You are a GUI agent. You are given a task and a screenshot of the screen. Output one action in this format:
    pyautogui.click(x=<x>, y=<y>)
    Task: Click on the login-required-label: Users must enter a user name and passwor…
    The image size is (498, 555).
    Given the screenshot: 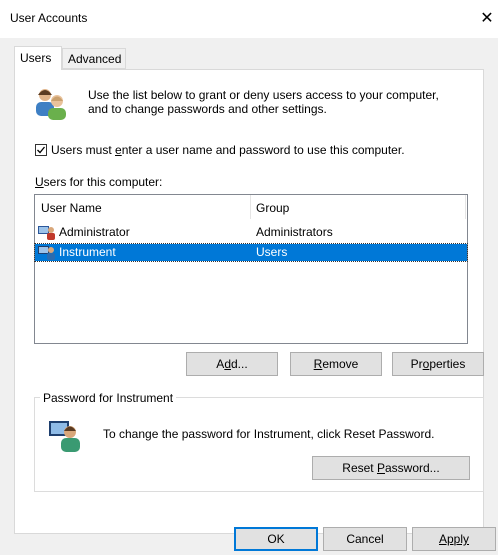 What is the action you would take?
    pyautogui.click(x=228, y=150)
    